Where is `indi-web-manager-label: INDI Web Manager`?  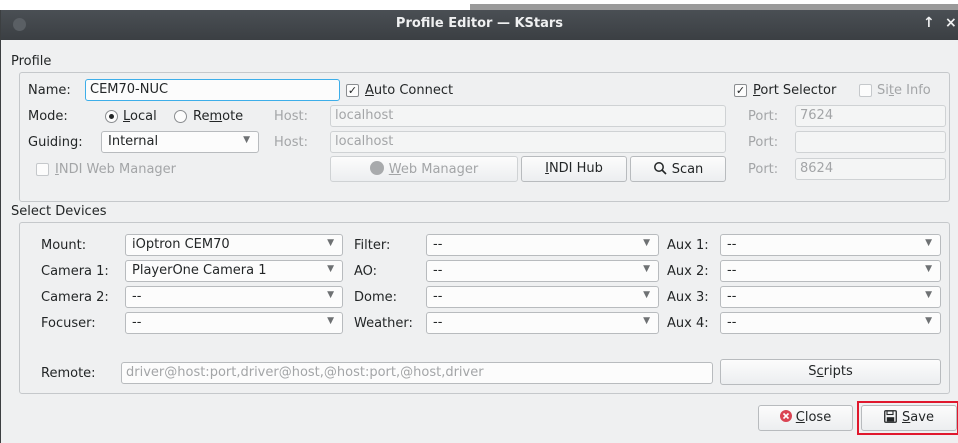
indi-web-manager-label: INDI Web Manager is located at coordinates (115, 169).